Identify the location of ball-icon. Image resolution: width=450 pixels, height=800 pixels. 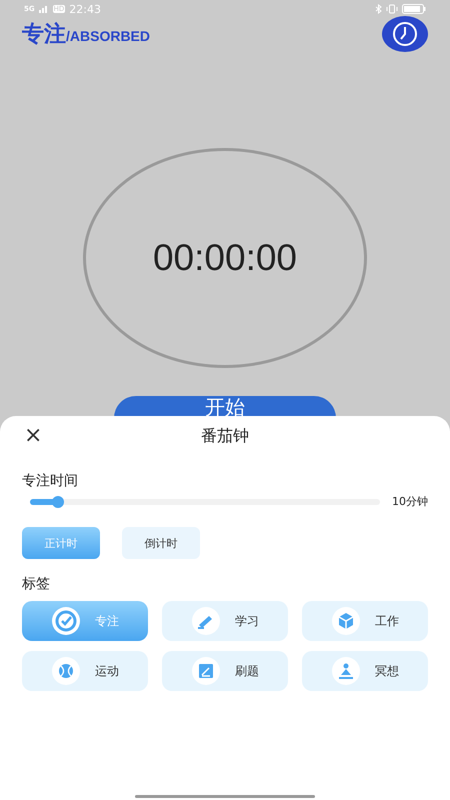
(66, 671).